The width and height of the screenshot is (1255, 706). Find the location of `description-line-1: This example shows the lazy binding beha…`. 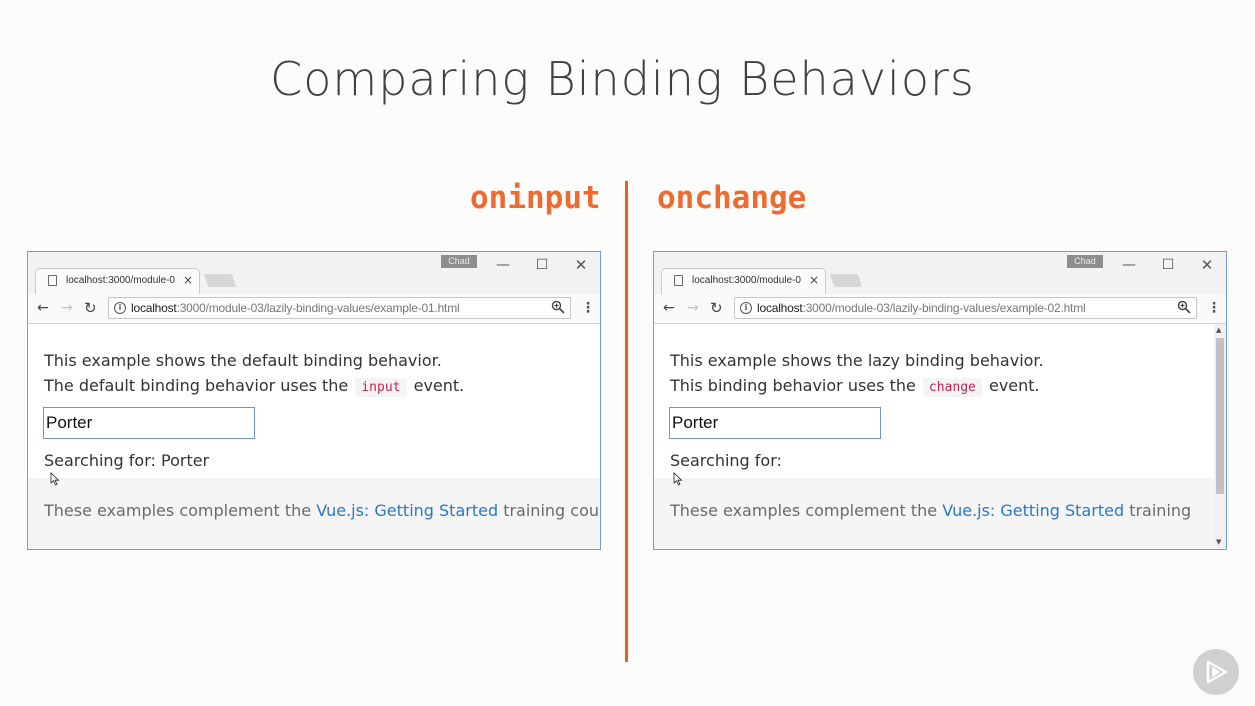

description-line-1: This example shows the lazy binding beha… is located at coordinates (857, 360).